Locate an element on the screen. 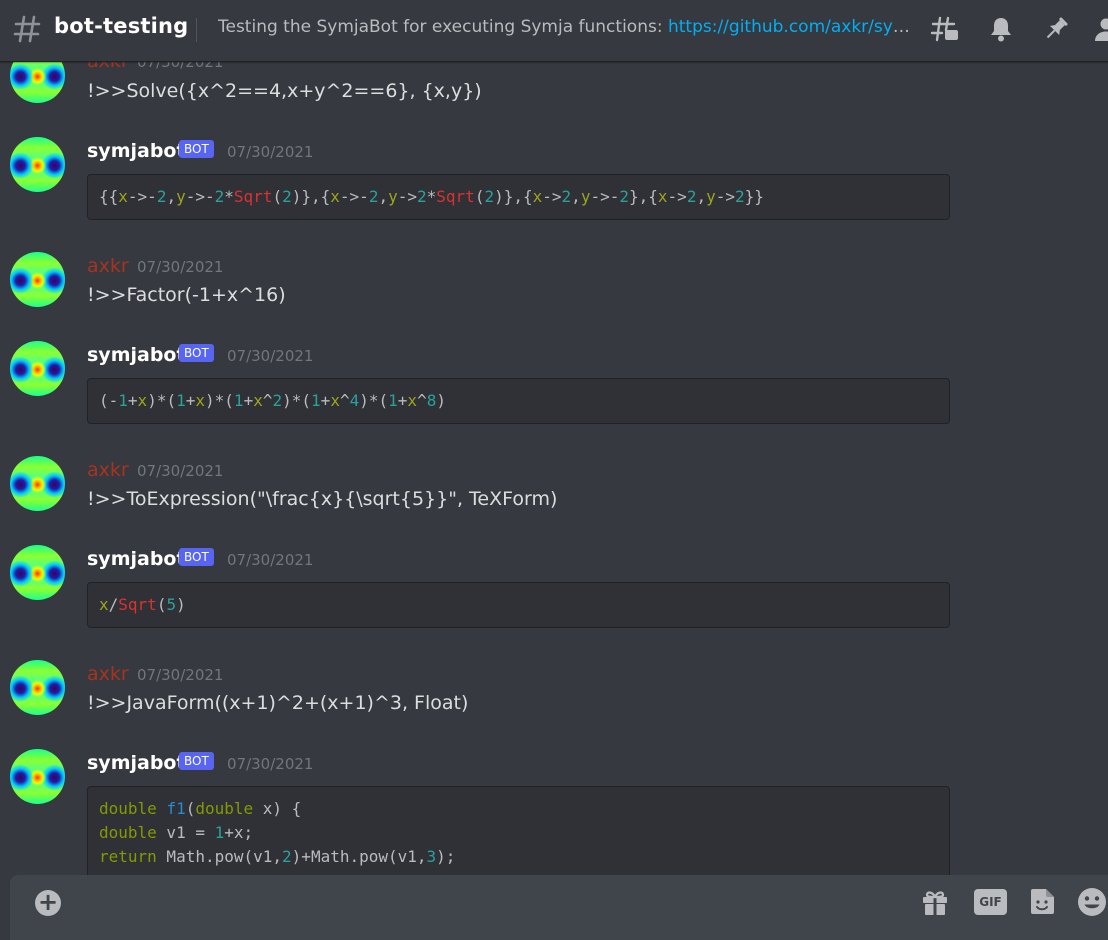  code-block: x/Sqrt(5) is located at coordinates (518, 605).